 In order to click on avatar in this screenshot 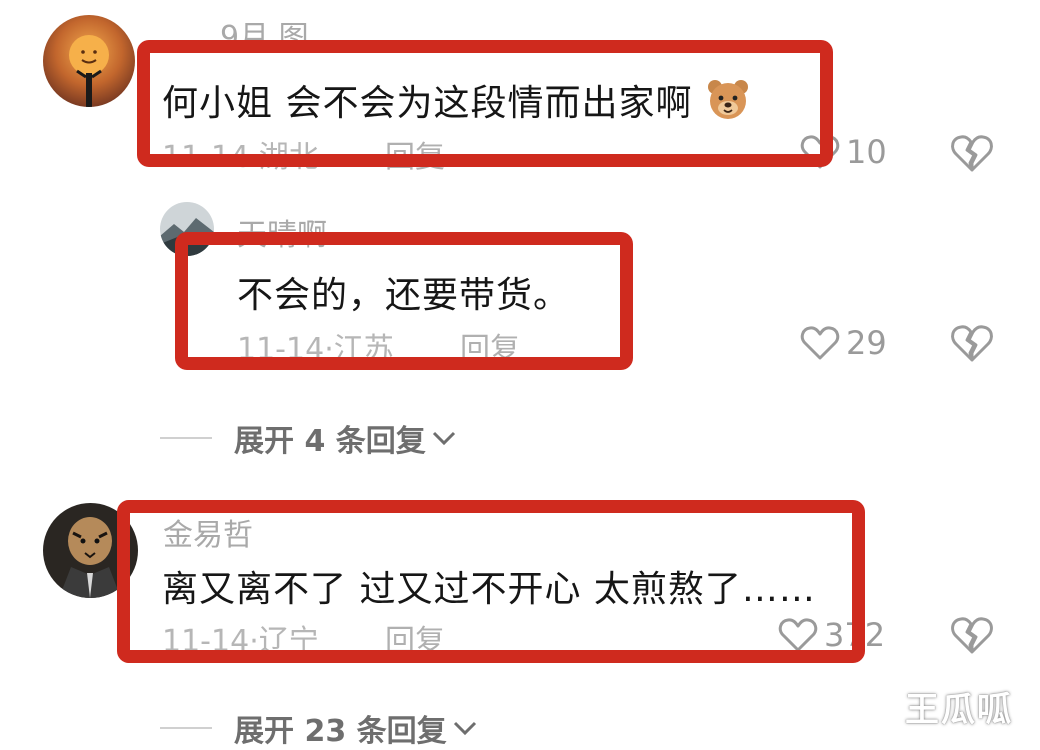, I will do `click(89, 61)`.